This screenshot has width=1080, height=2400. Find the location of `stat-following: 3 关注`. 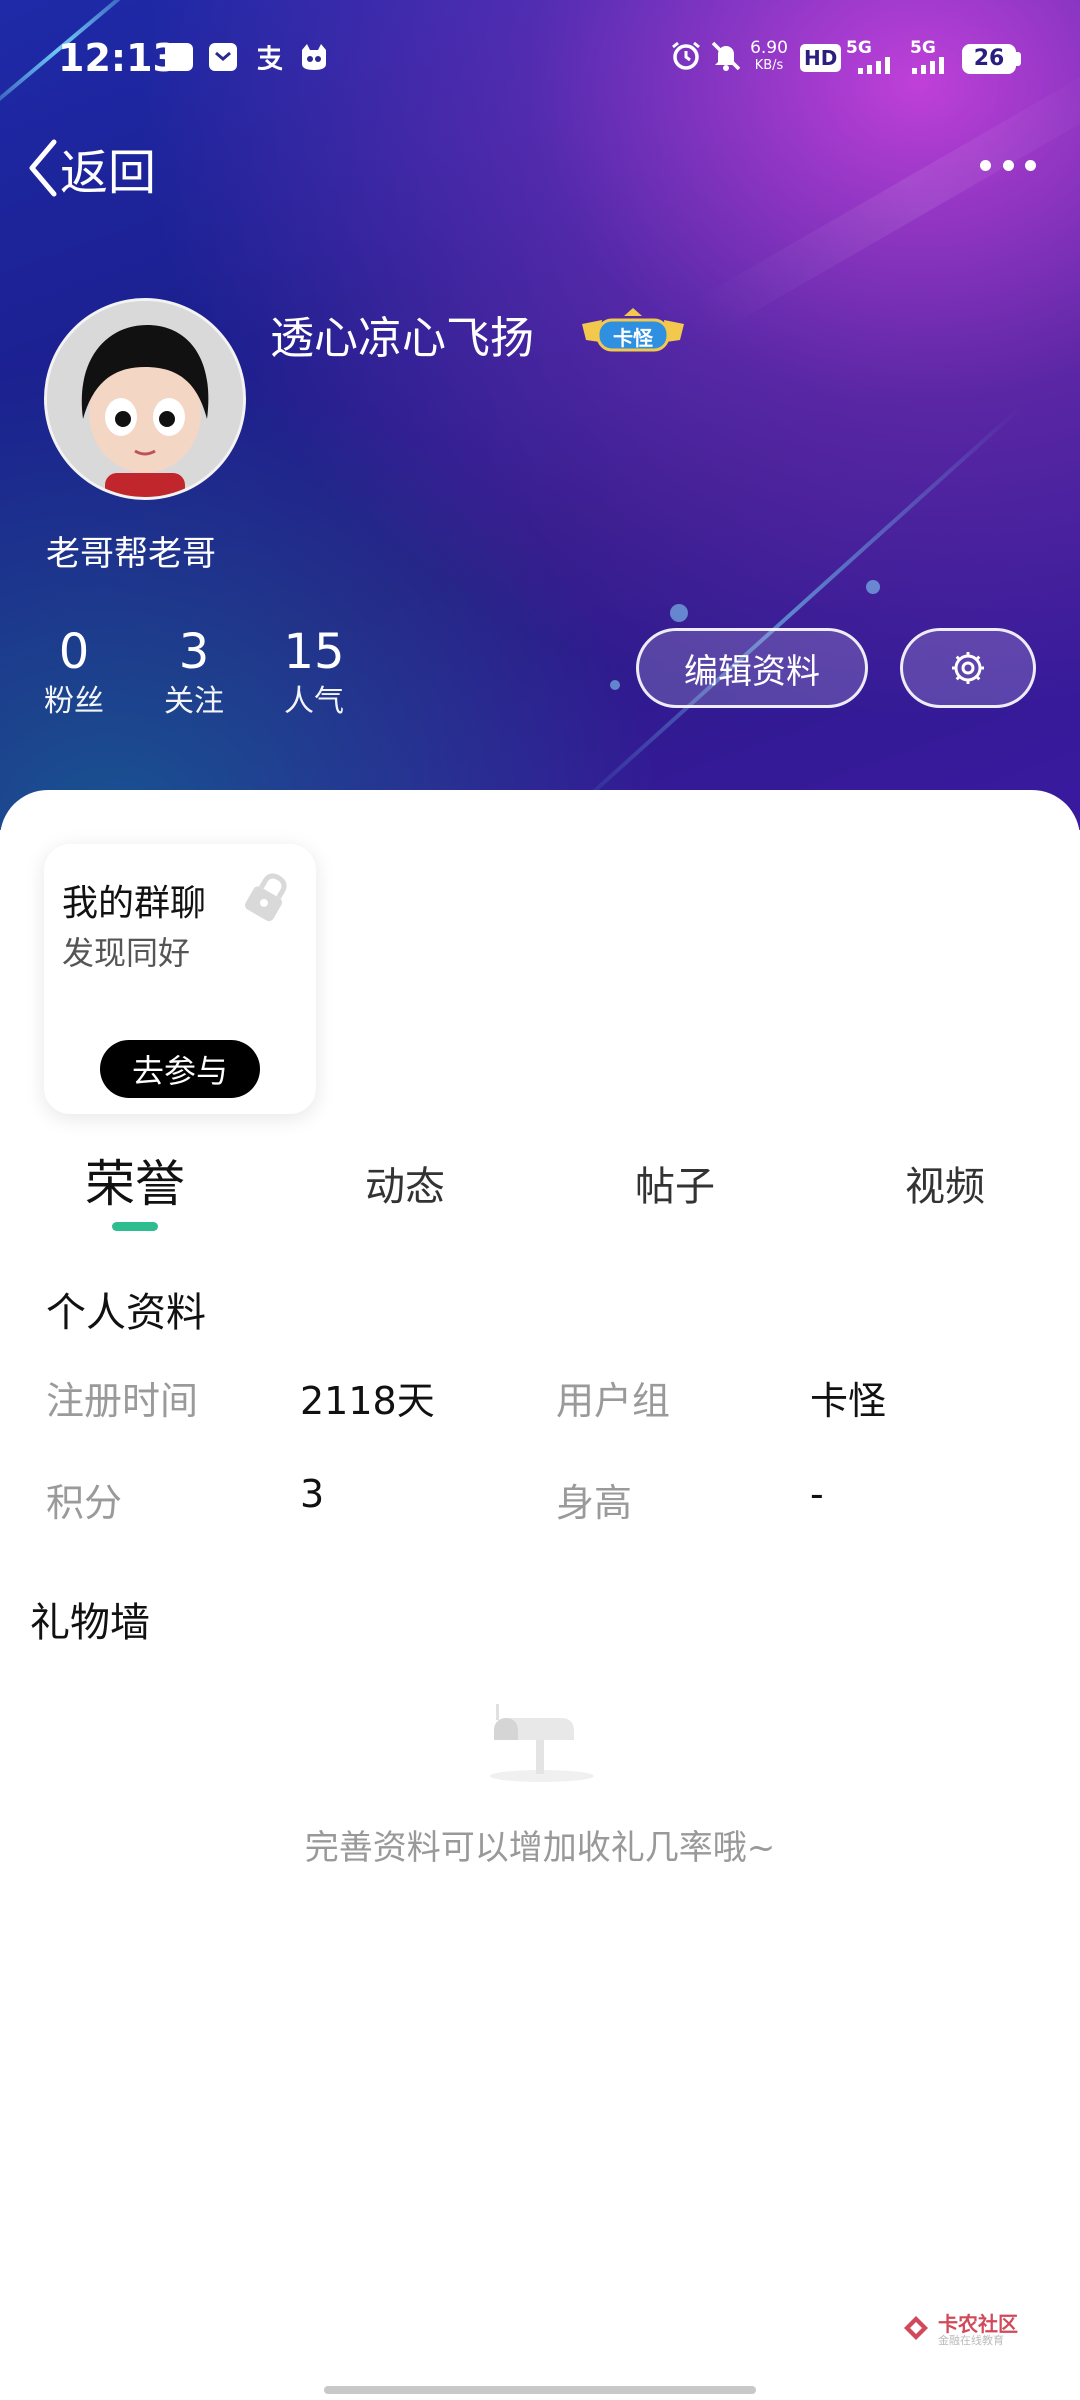

stat-following: 3 关注 is located at coordinates (194, 672).